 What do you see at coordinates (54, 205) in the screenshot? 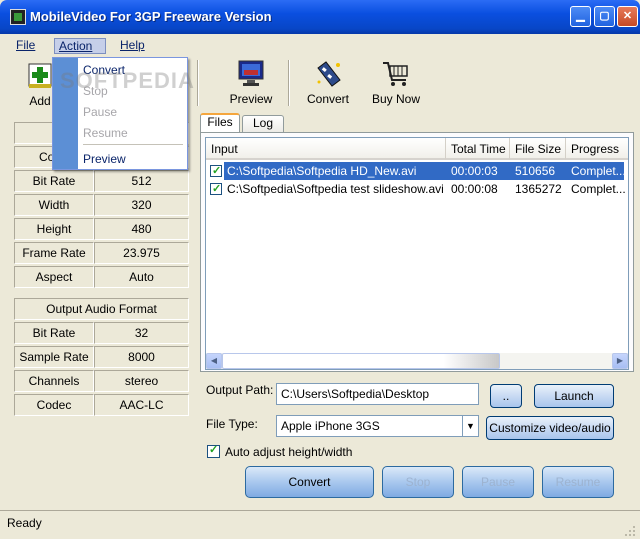
I see `video-width-label: Width` at bounding box center [54, 205].